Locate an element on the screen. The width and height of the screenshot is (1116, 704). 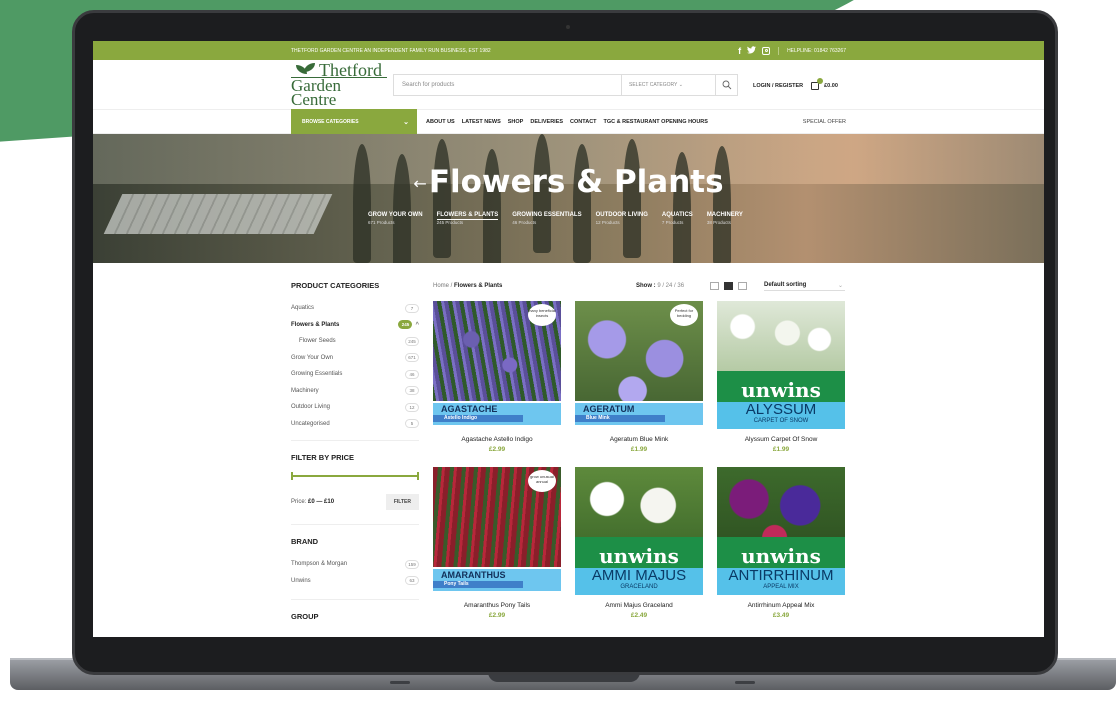
price-slider is located at coordinates (355, 476).